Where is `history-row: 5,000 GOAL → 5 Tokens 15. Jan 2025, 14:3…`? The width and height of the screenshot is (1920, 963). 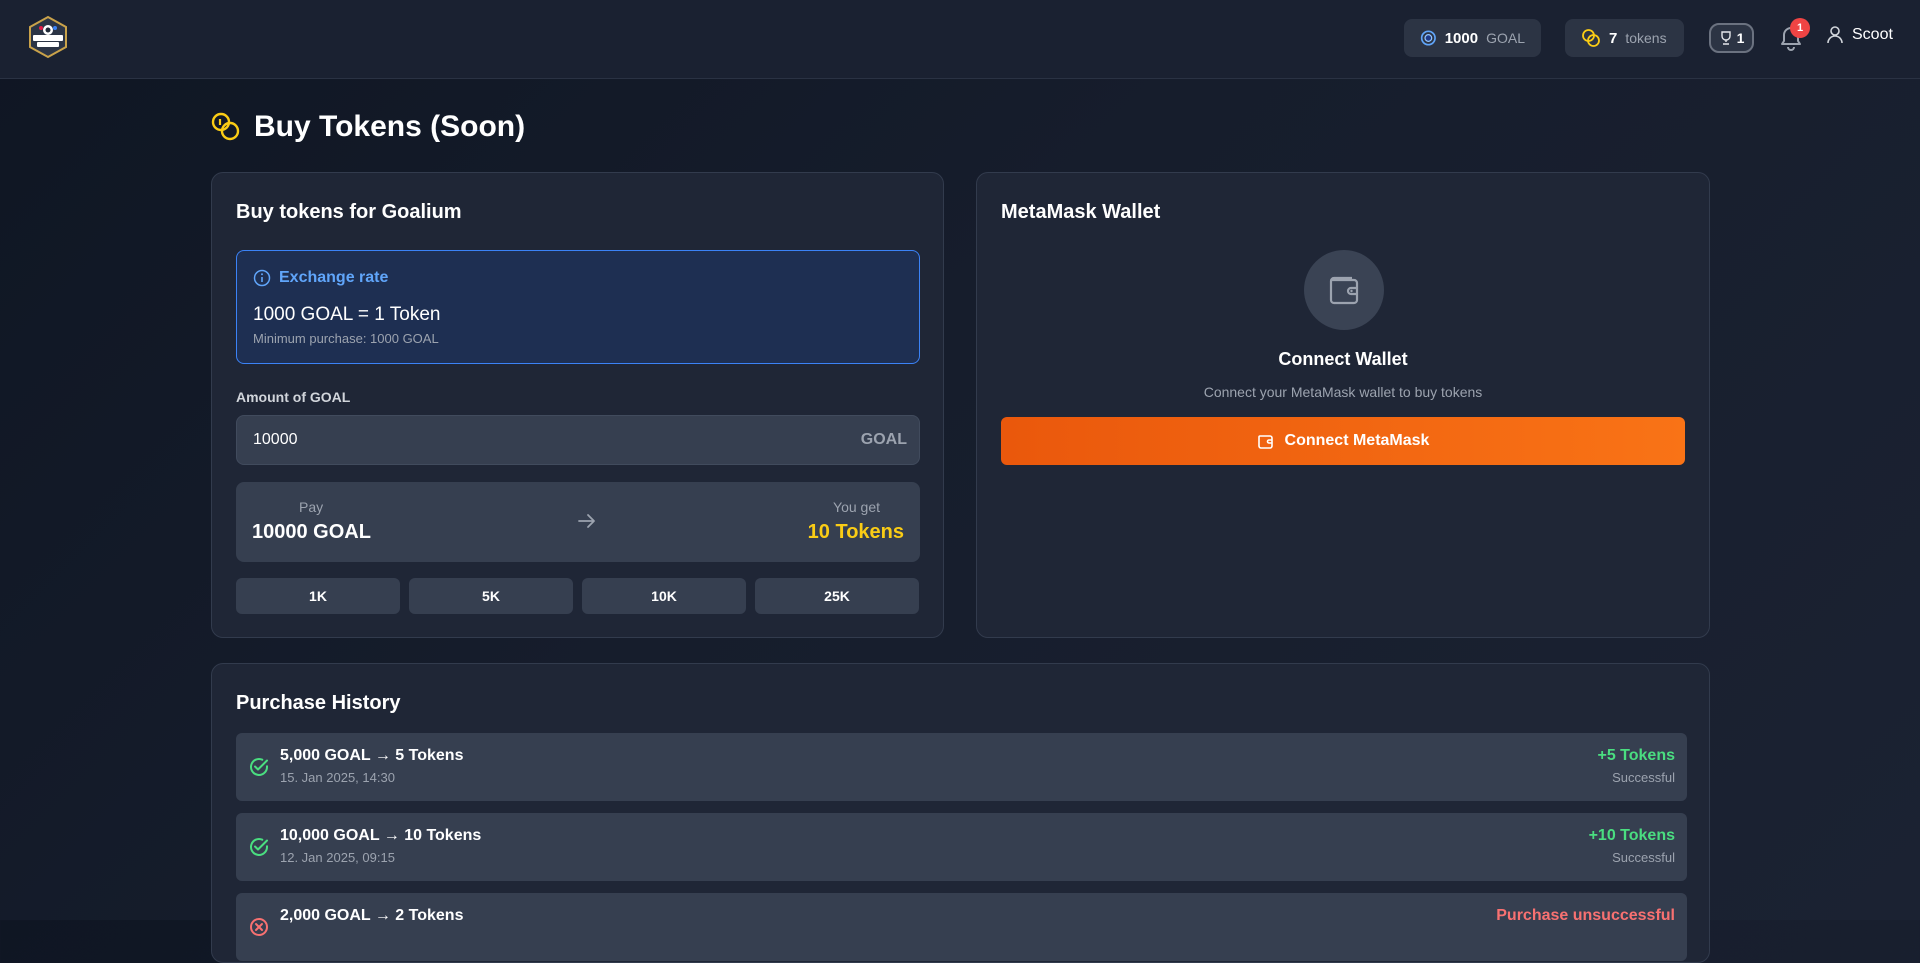 history-row: 5,000 GOAL → 5 Tokens 15. Jan 2025, 14:3… is located at coordinates (961, 767).